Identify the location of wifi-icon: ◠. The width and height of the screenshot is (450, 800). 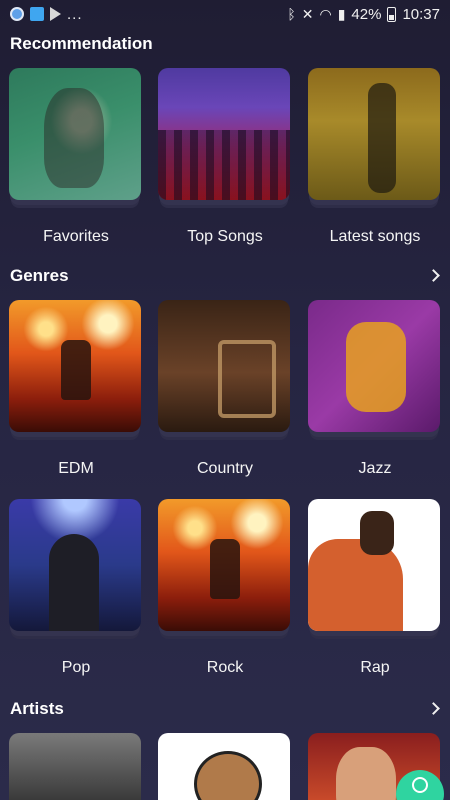
(325, 13).